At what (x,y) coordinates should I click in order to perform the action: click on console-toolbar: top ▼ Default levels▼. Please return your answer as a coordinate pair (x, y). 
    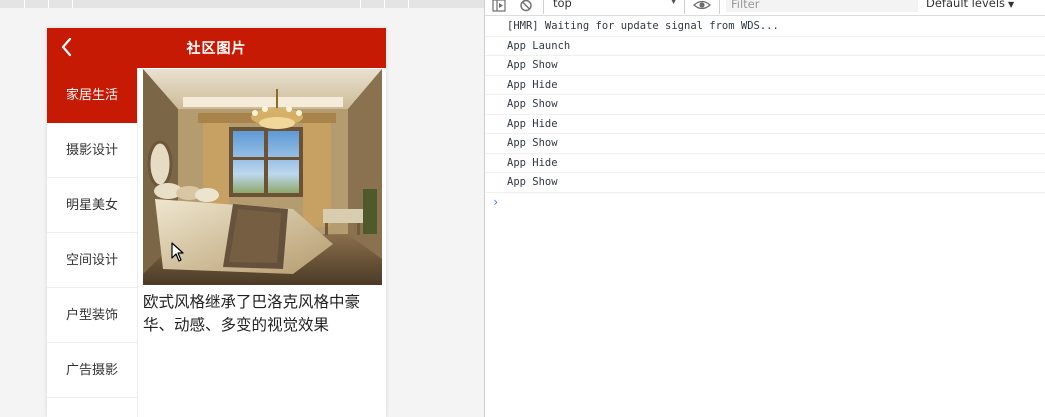
    Looking at the image, I should click on (765, 8).